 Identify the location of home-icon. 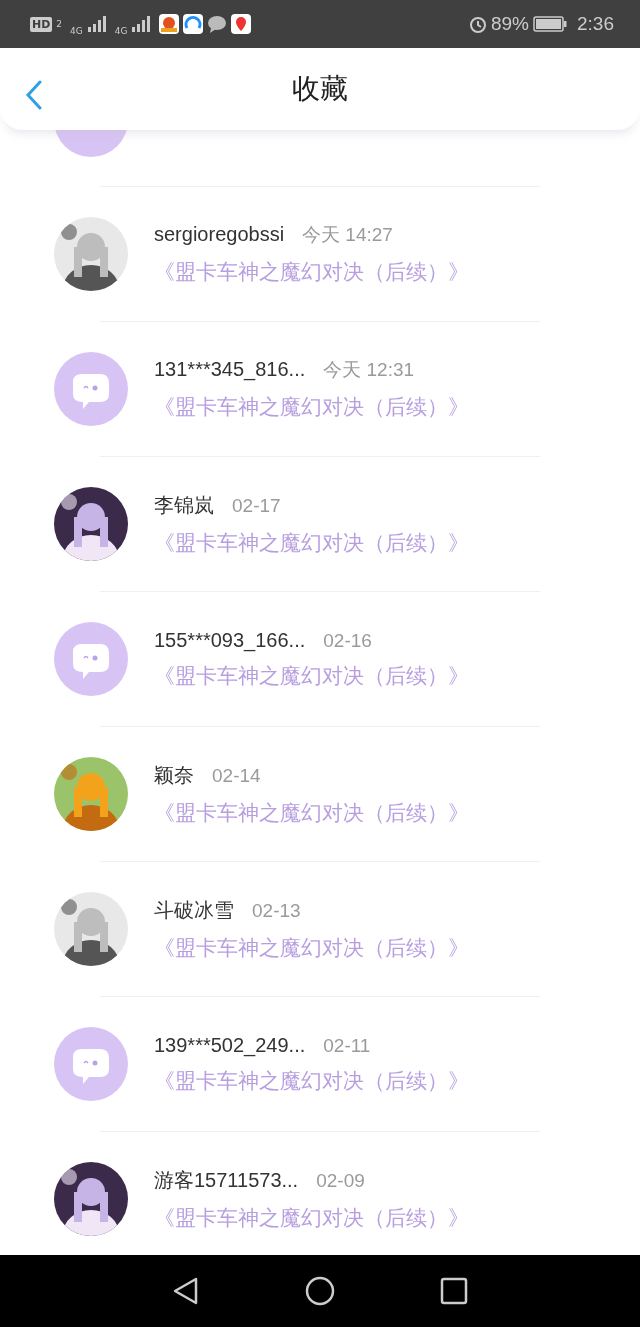
(320, 1291).